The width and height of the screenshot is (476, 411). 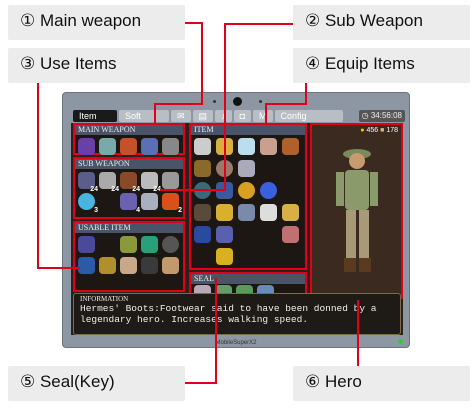 What do you see at coordinates (202, 146) in the screenshot?
I see `laptop-icon` at bounding box center [202, 146].